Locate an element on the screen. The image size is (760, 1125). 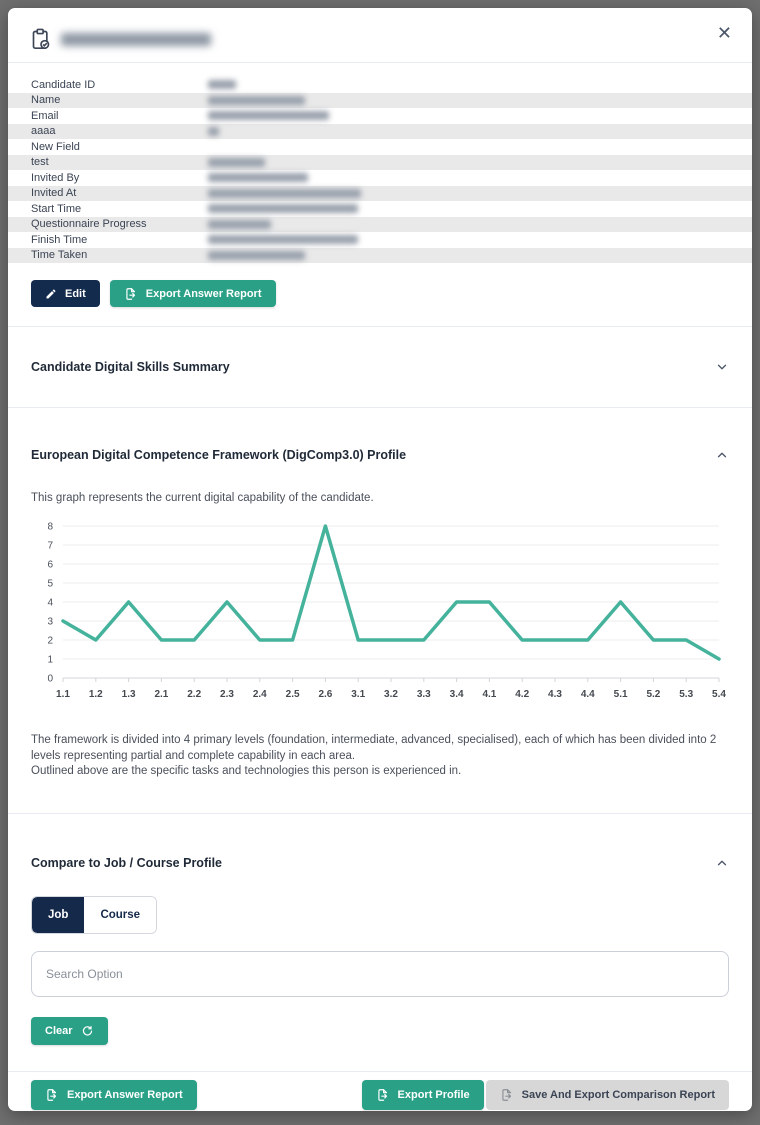
svg-text: 5 is located at coordinates (50, 584).